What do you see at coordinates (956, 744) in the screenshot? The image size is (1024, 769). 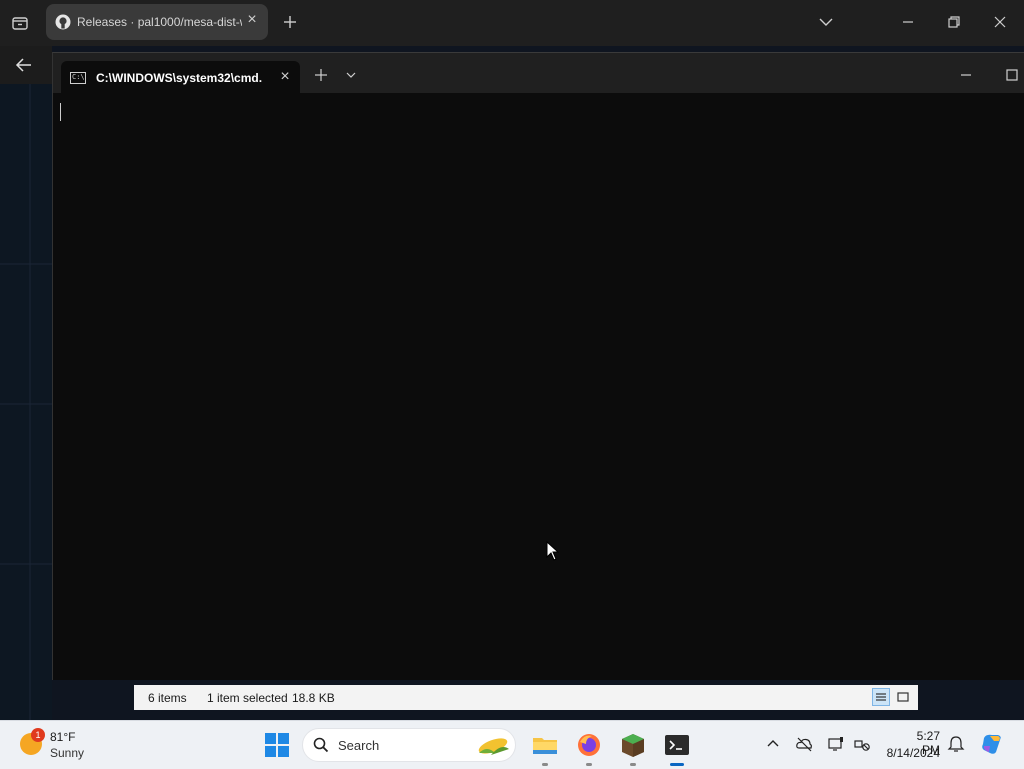 I see `notification-bell-icon` at bounding box center [956, 744].